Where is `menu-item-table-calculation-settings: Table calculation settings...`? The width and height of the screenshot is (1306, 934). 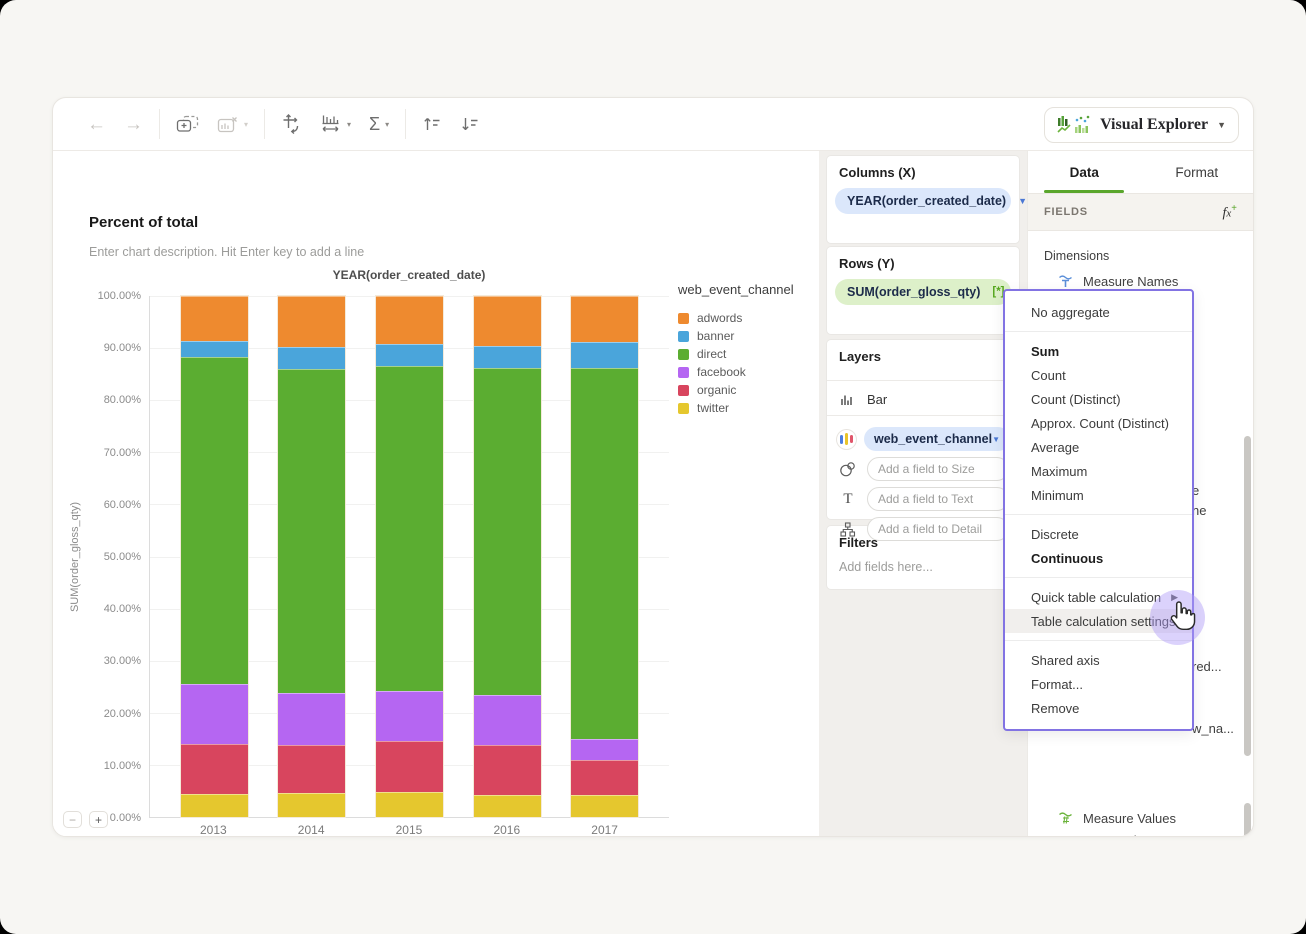 menu-item-table-calculation-settings: Table calculation settings... is located at coordinates (1098, 621).